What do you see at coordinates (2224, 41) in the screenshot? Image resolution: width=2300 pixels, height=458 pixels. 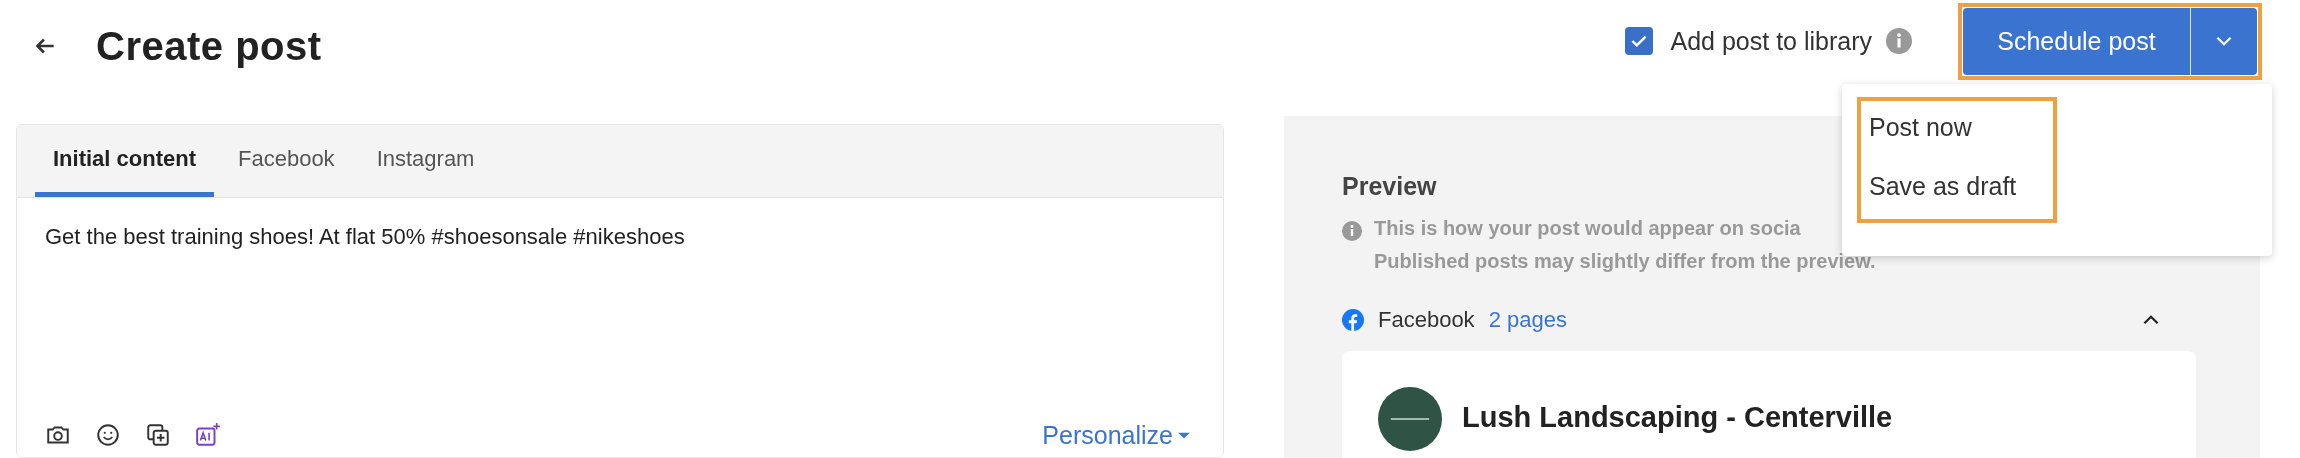 I see `dropdown-button` at bounding box center [2224, 41].